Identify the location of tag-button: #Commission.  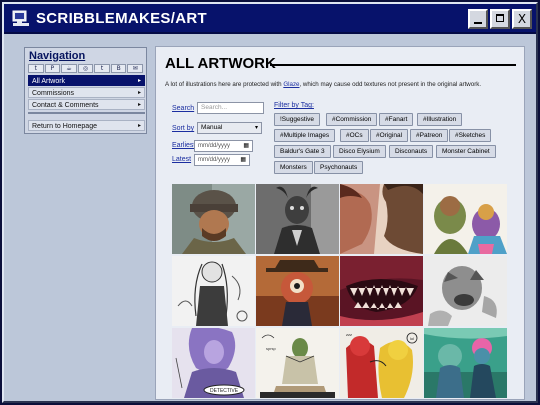
(352, 119).